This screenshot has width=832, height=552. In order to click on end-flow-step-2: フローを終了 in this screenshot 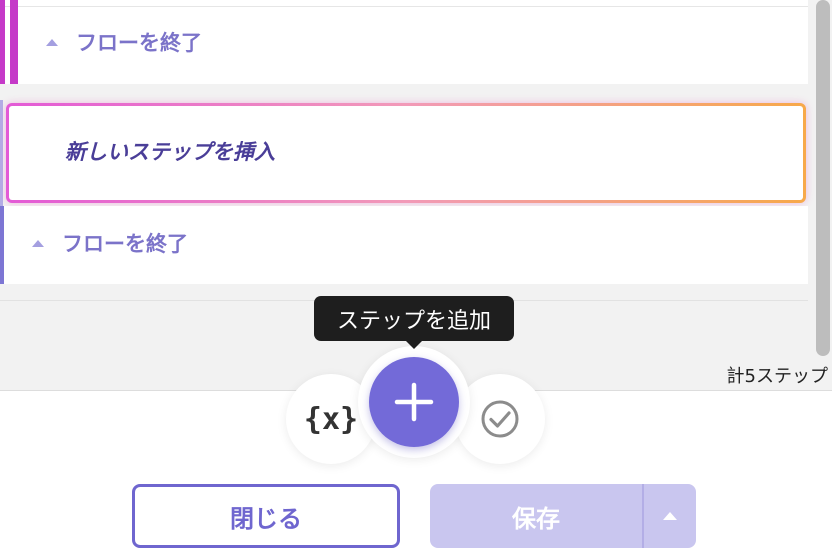, I will do `click(110, 243)`.